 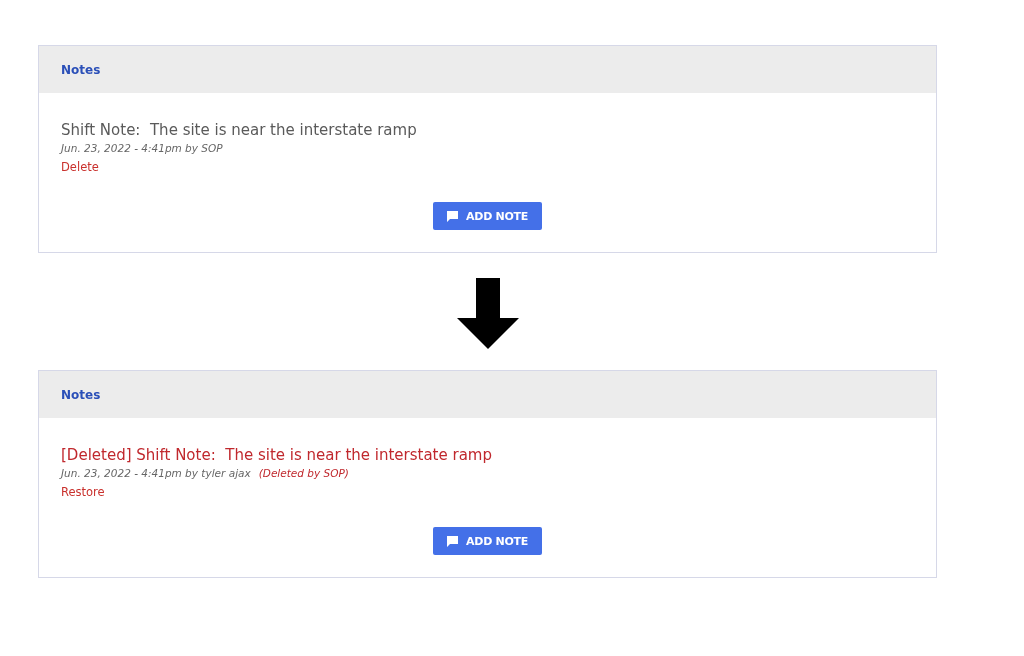 What do you see at coordinates (277, 455) in the screenshot?
I see `note-title: [Deleted] Shift Note: The site is near the interstate ramp` at bounding box center [277, 455].